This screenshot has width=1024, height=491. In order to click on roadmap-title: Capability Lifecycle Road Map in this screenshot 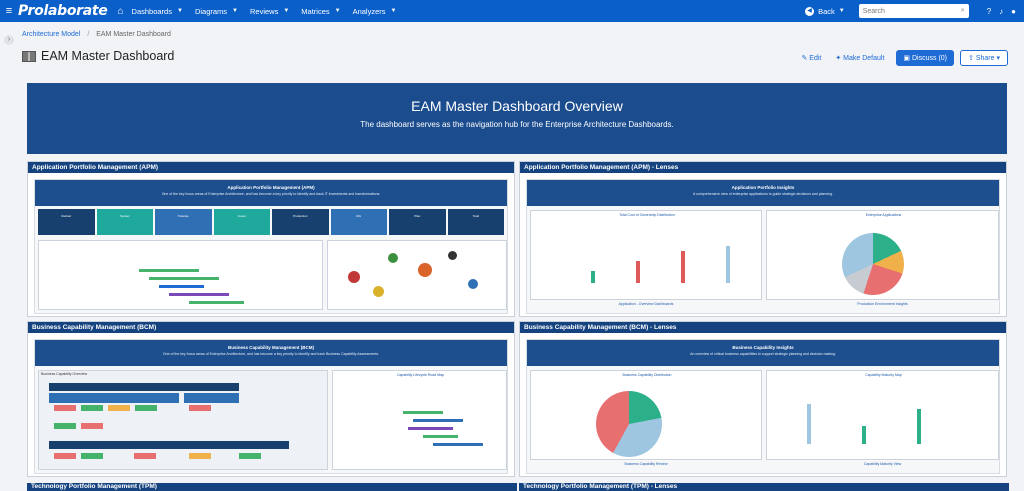, I will do `click(420, 375)`.